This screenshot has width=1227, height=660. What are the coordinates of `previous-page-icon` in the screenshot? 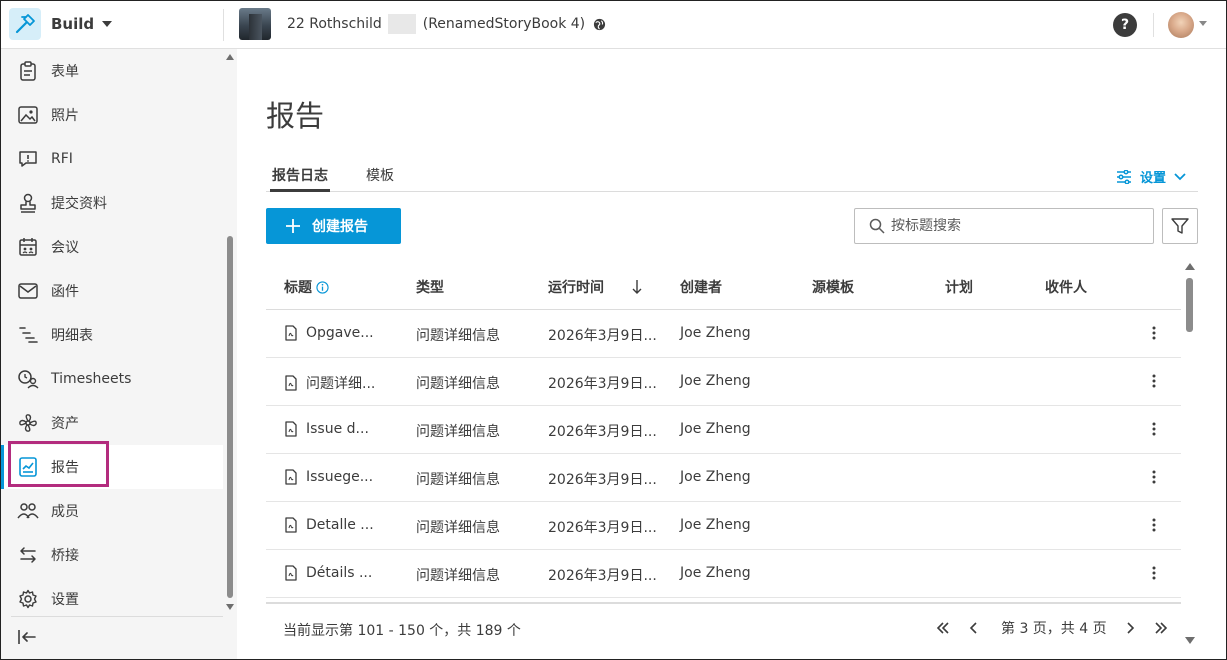 It's located at (973, 628).